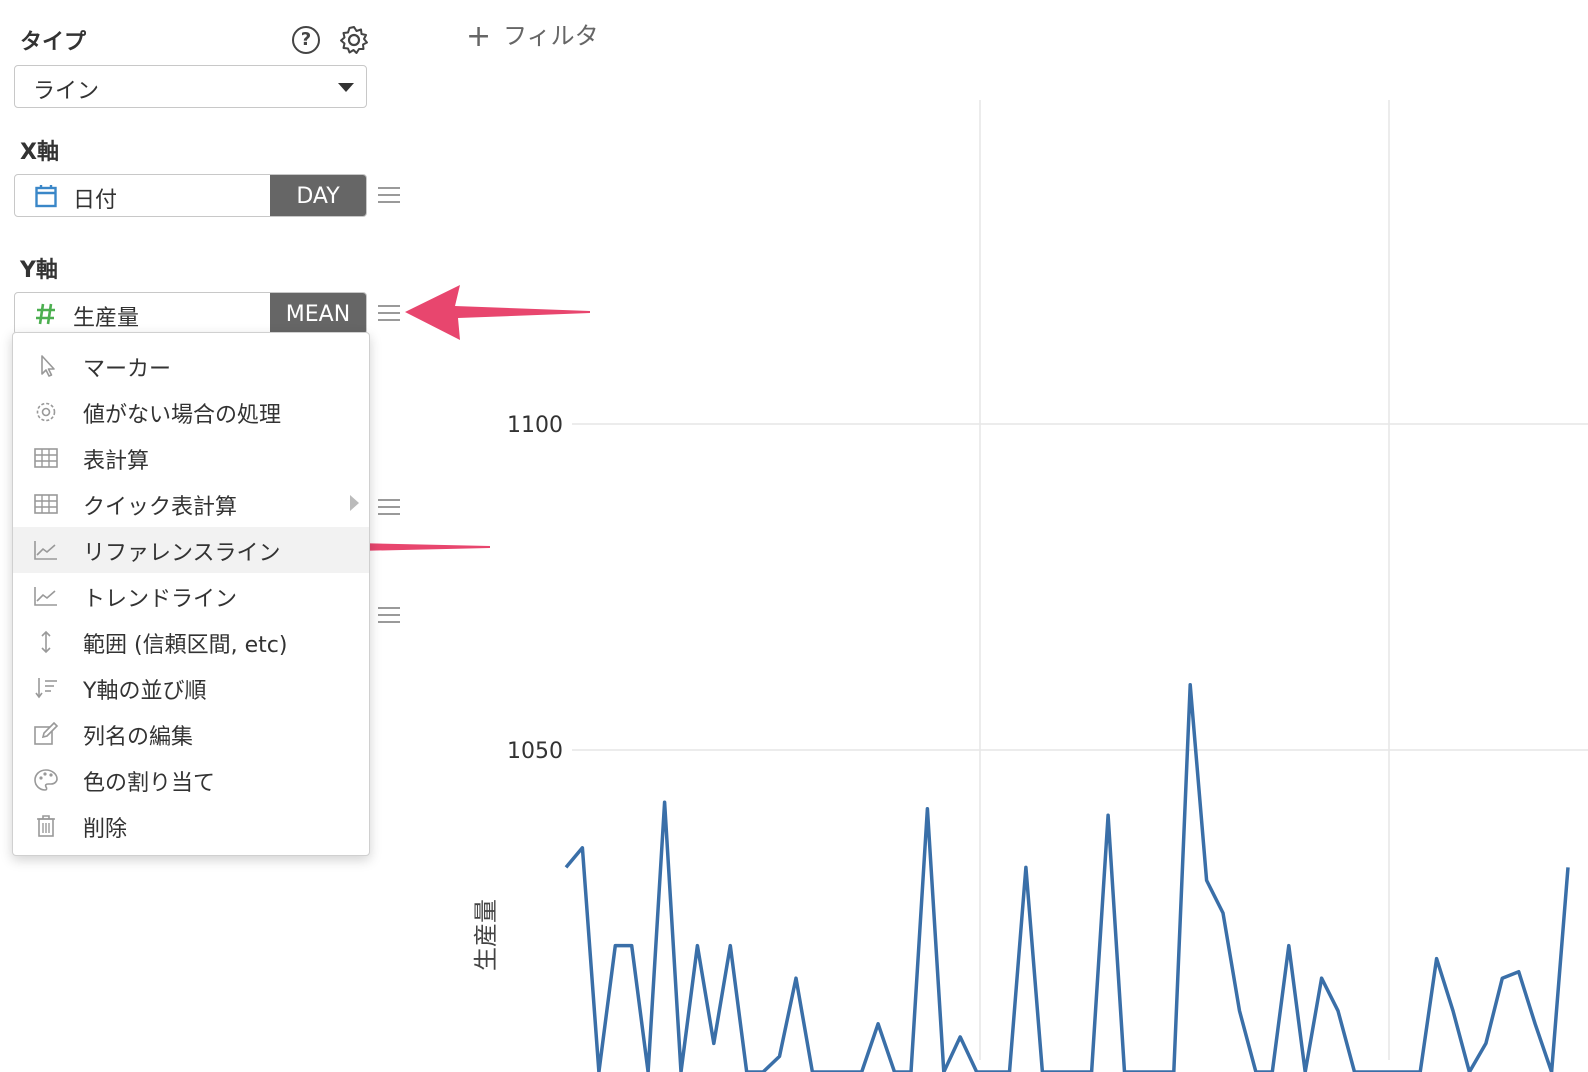 This screenshot has width=1588, height=1072. What do you see at coordinates (191, 826) in the screenshot?
I see `menu-item: 削除` at bounding box center [191, 826].